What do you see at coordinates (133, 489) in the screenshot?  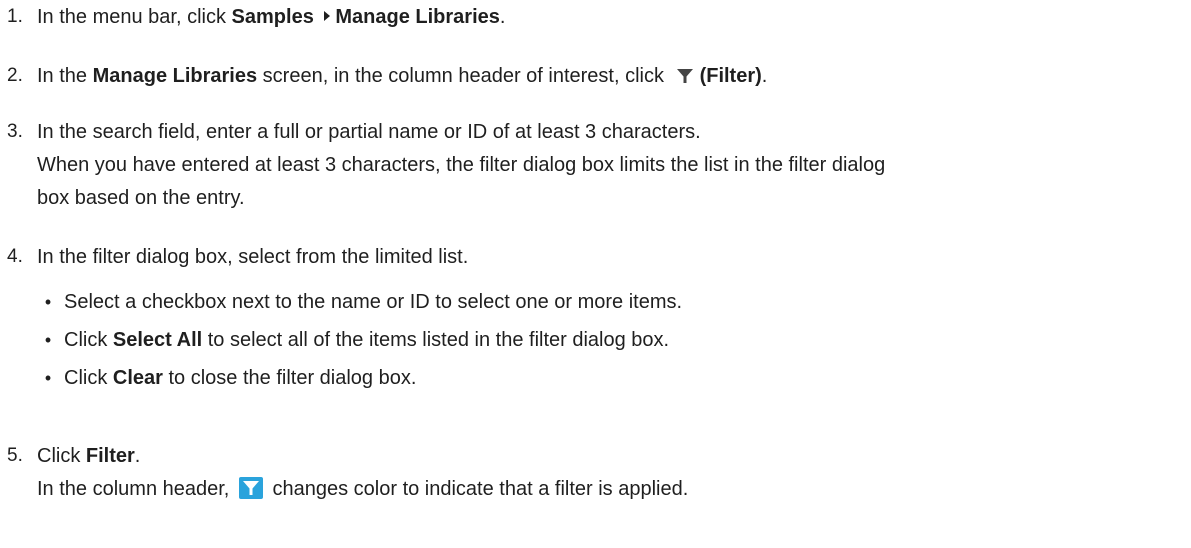 I see `step-text-pre: In the column header,` at bounding box center [133, 489].